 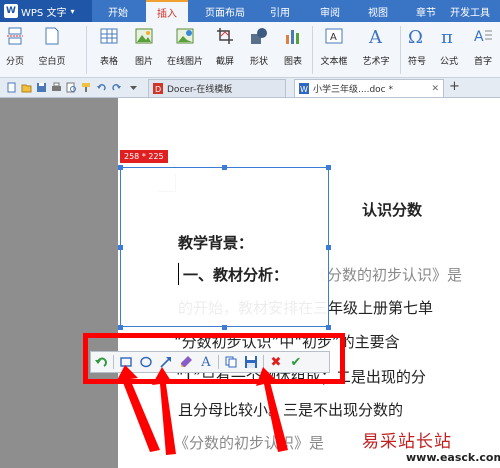 I want to click on screenshot-button: 截屏, so click(x=225, y=50).